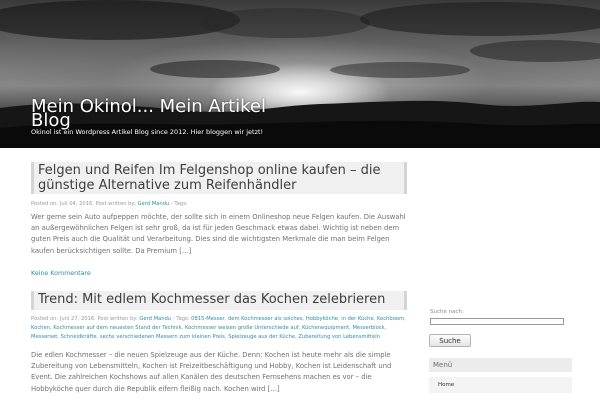  I want to click on tag-link: 0815-Messer, so click(207, 319).